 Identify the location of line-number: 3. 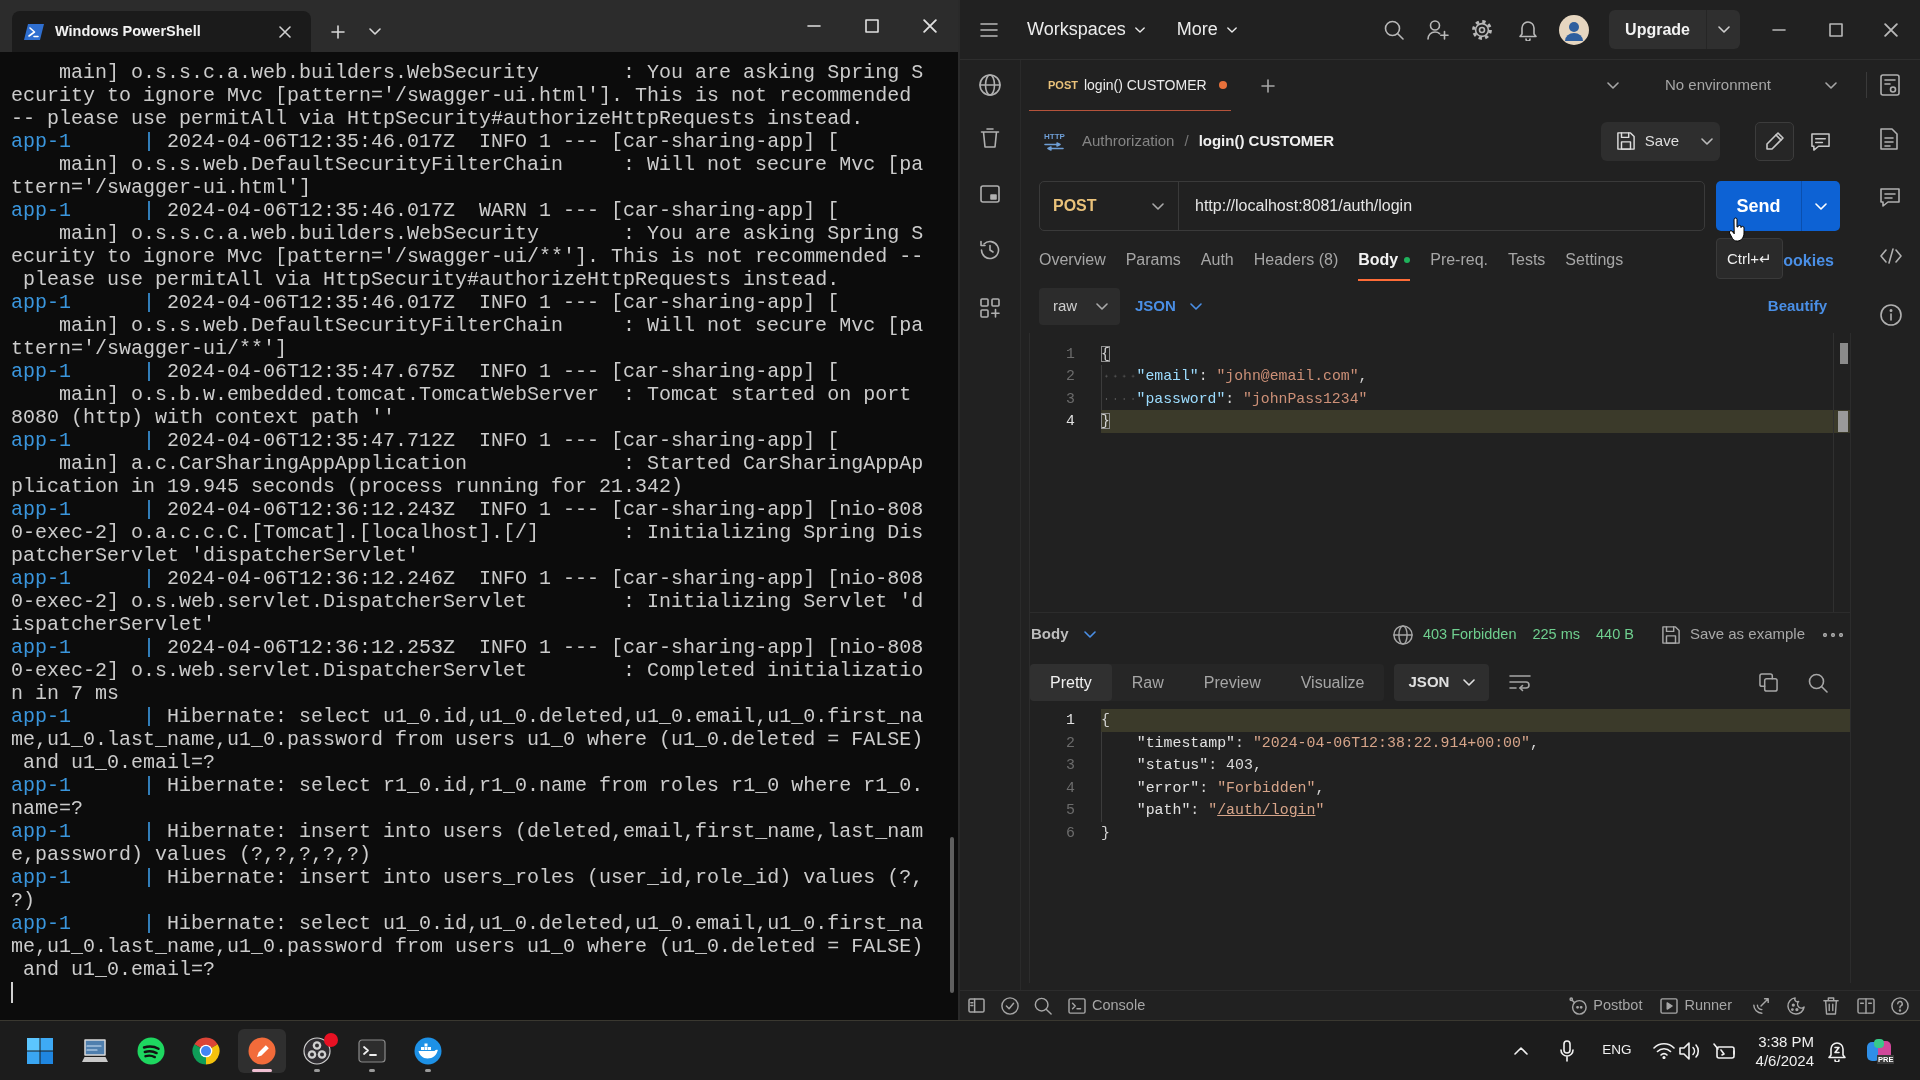
(1070, 765).